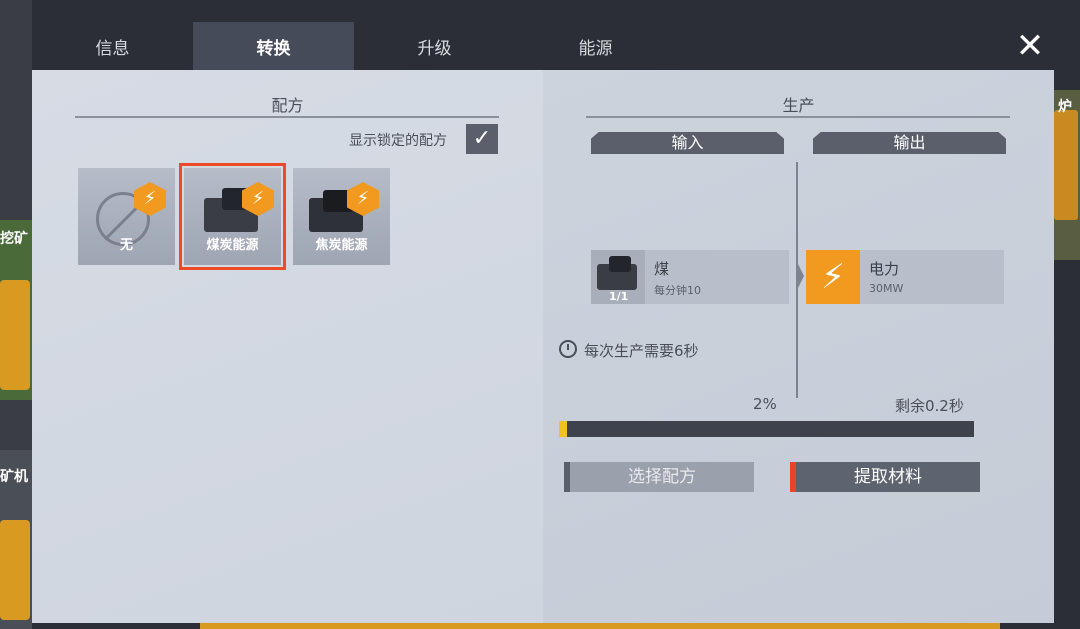  What do you see at coordinates (568, 349) in the screenshot?
I see `timer-icon` at bounding box center [568, 349].